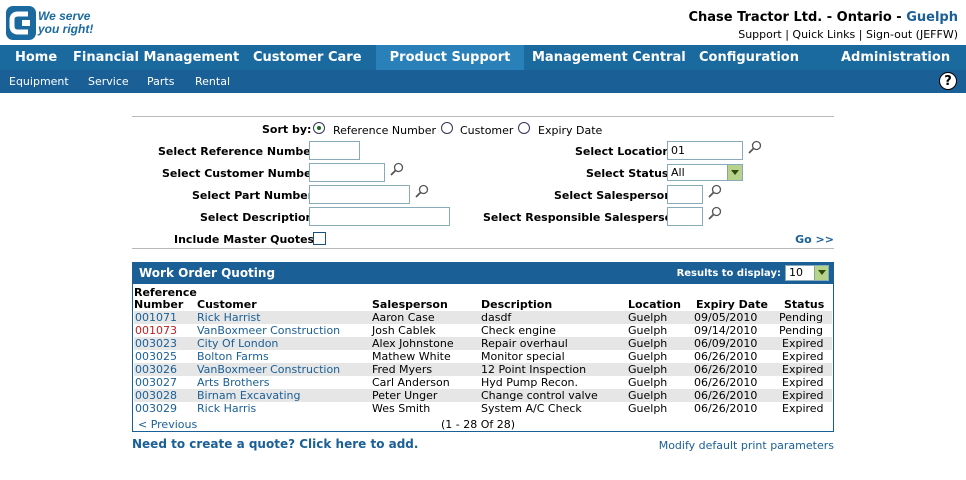  Describe the element at coordinates (685, 216) in the screenshot. I see `responsible-salesperson-input` at that location.